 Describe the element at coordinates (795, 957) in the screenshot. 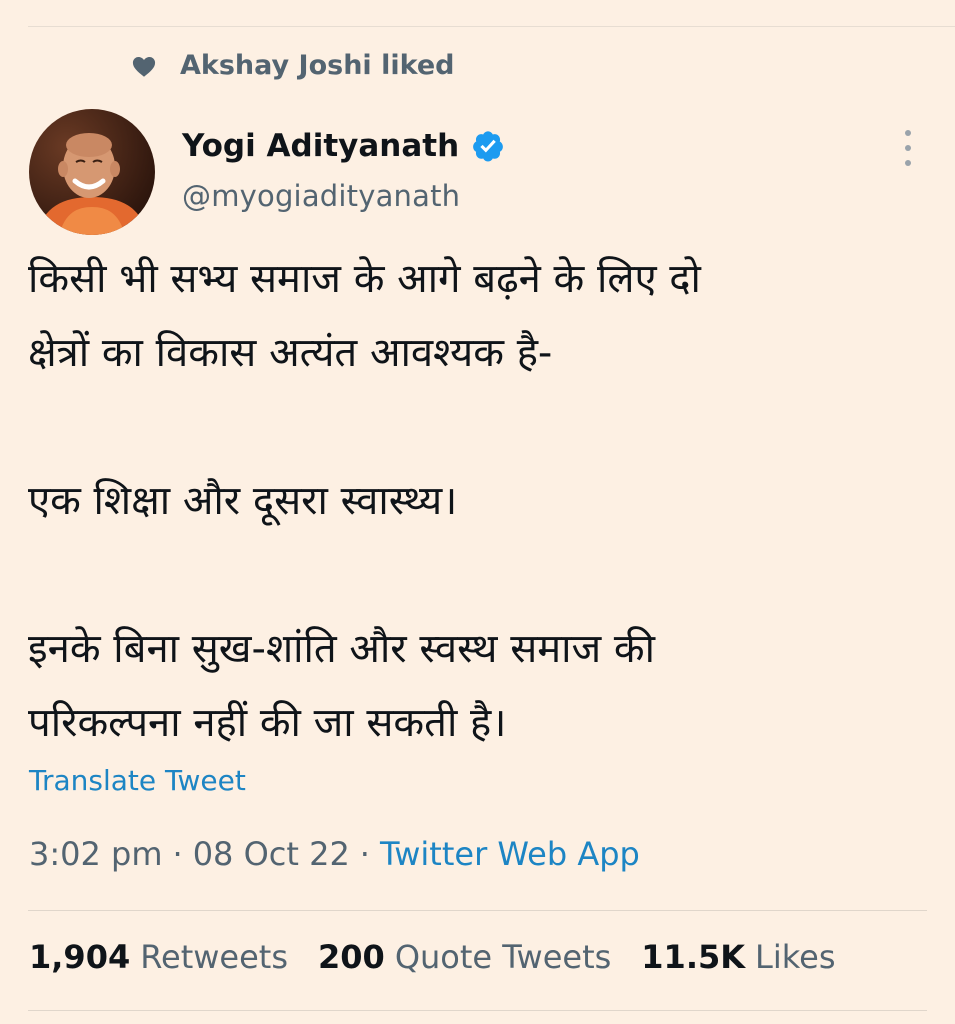

I see `likes-label: Likes` at that location.